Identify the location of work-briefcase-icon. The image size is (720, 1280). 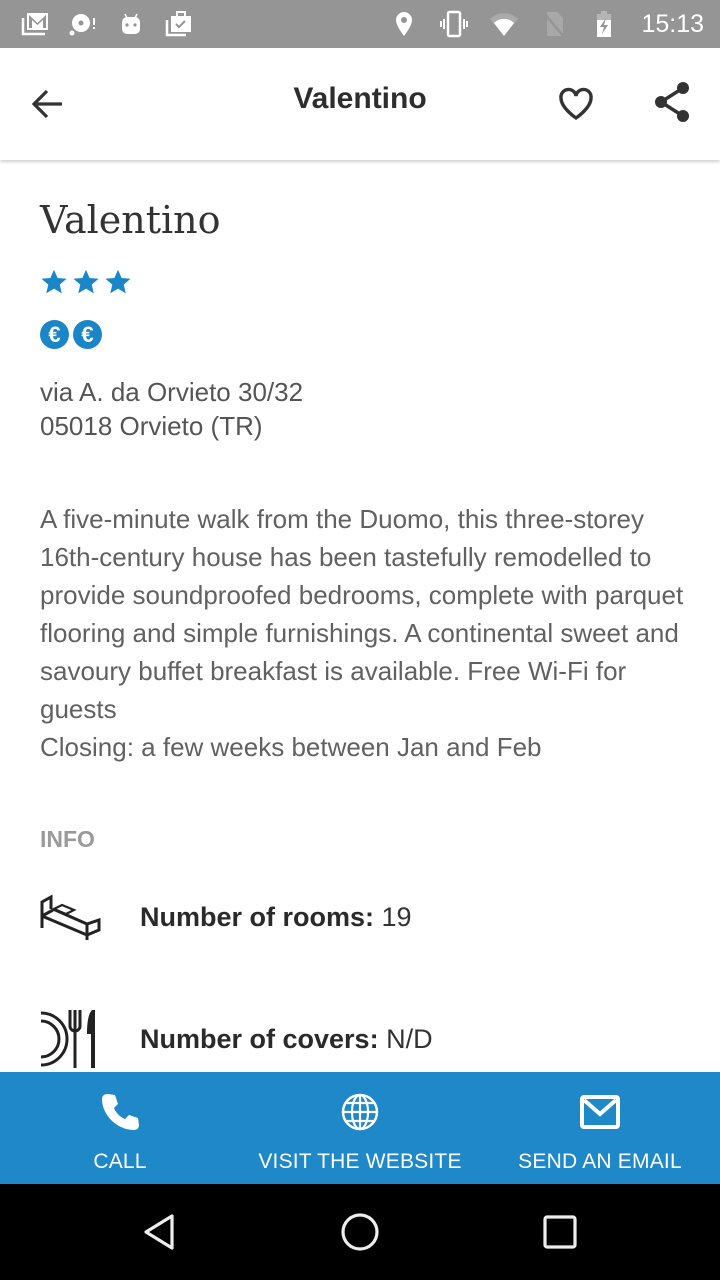
(179, 24).